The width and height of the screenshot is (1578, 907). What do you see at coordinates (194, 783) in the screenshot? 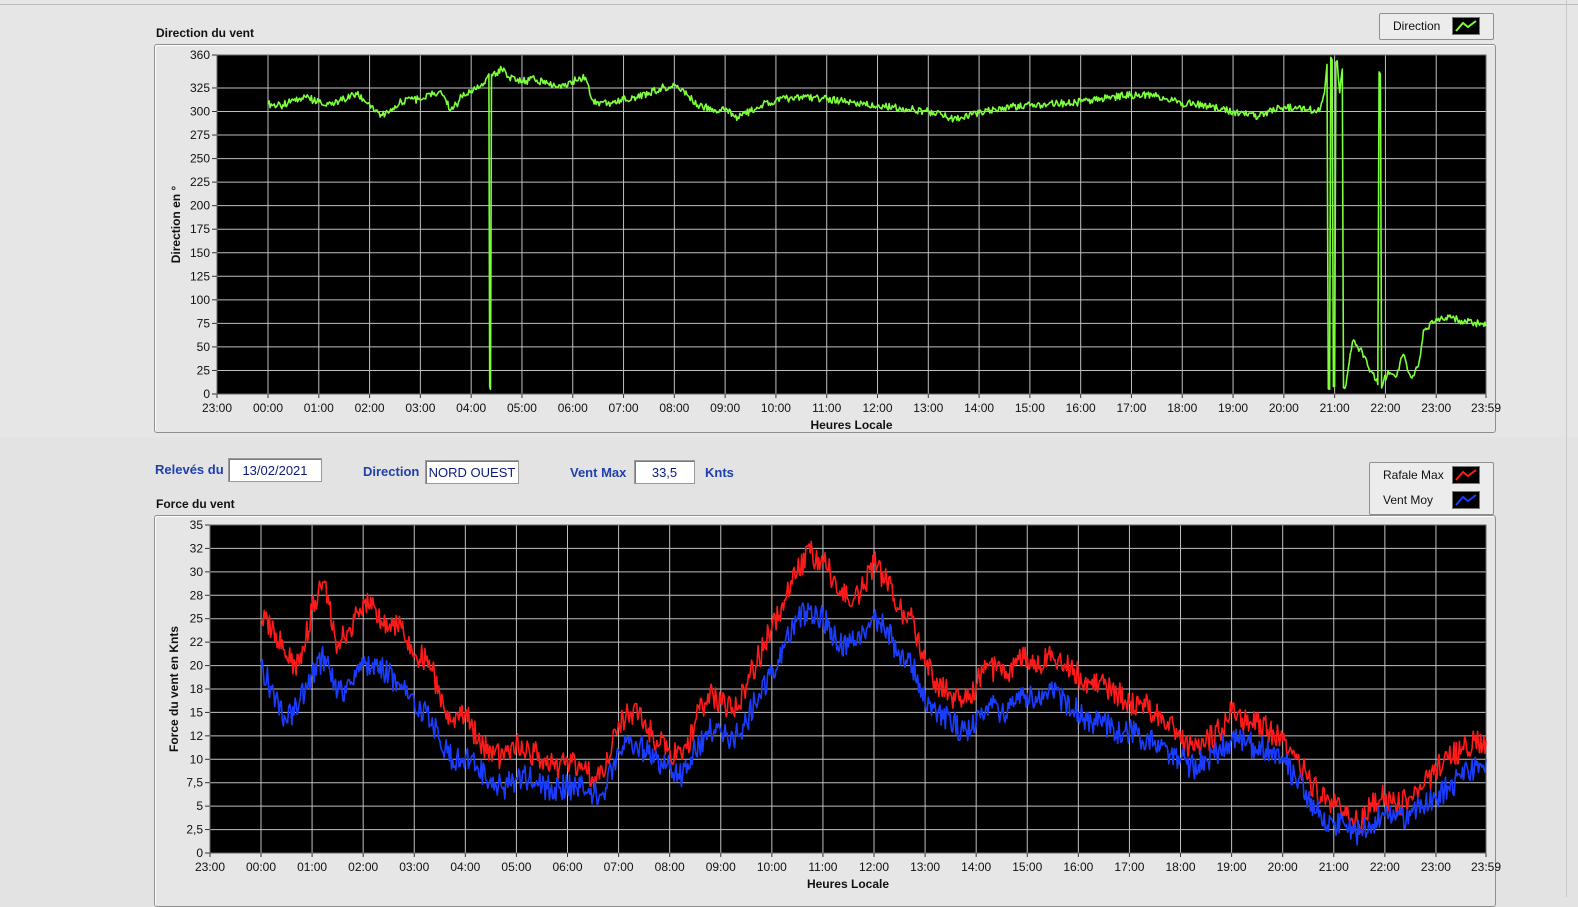
I see `y-tick-label: 7,5` at bounding box center [194, 783].